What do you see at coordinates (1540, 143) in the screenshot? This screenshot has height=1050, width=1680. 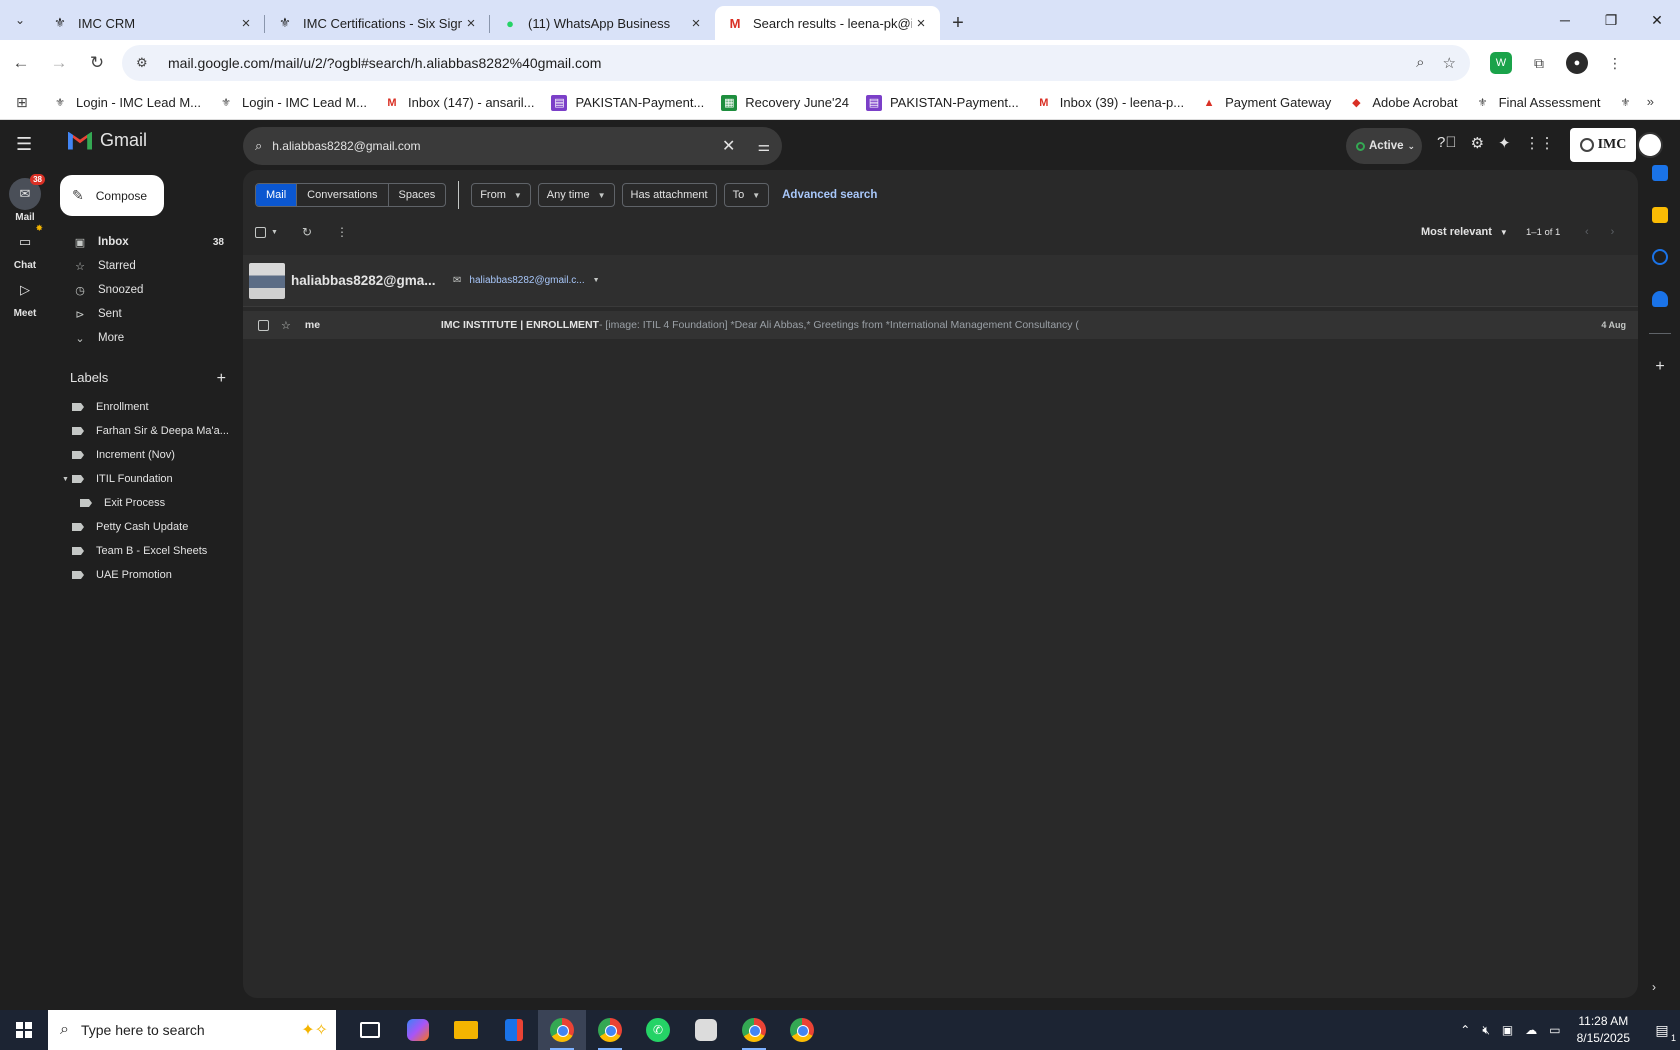 I see `google-apps-grid-icon: ⋮⋮` at bounding box center [1540, 143].